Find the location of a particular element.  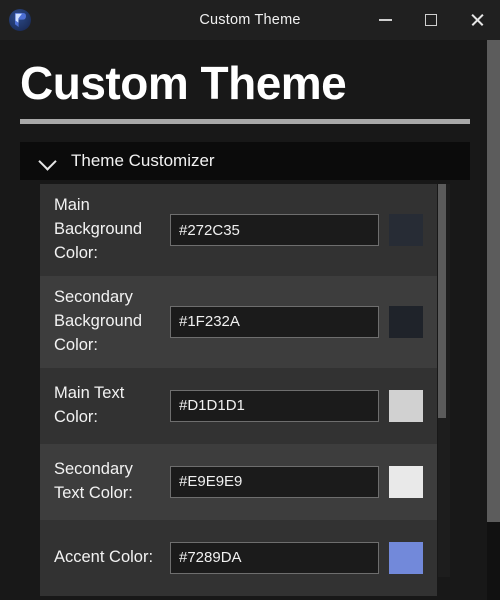

row-label: Main Text Color: is located at coordinates (89, 404).